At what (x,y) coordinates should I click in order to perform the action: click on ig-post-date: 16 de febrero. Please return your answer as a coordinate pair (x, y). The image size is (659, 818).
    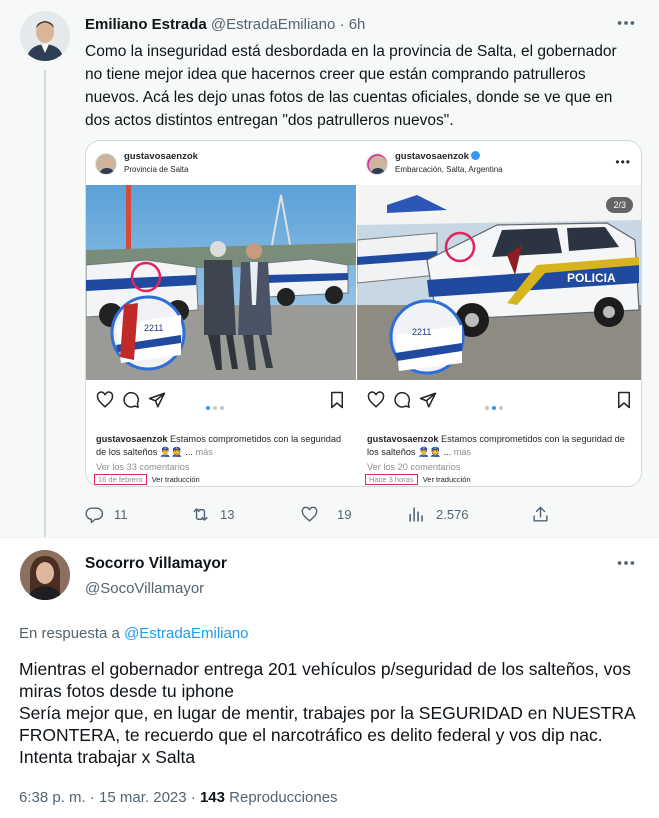
    Looking at the image, I should click on (120, 479).